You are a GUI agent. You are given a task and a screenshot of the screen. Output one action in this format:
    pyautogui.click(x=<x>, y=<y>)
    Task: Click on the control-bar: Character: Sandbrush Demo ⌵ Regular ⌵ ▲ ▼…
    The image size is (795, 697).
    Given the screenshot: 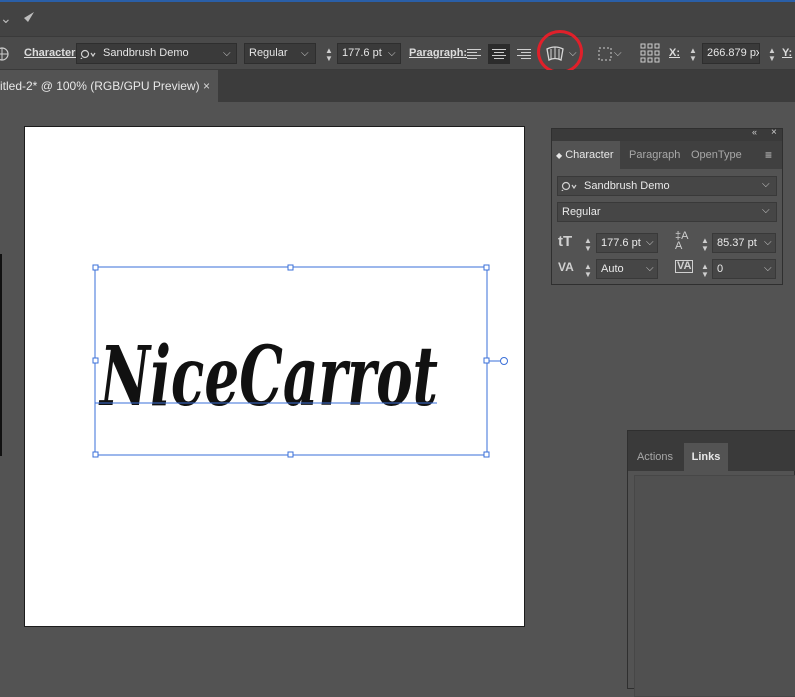 What is the action you would take?
    pyautogui.click(x=397, y=52)
    